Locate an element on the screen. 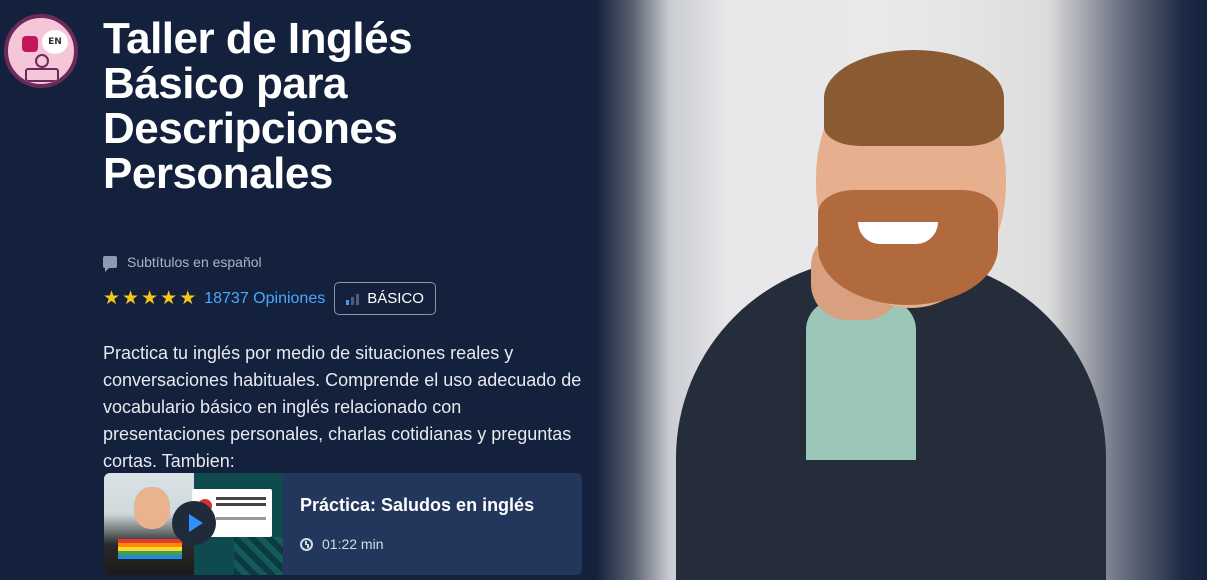 The height and width of the screenshot is (580, 1207). thumbnail-shirt is located at coordinates (150, 549).